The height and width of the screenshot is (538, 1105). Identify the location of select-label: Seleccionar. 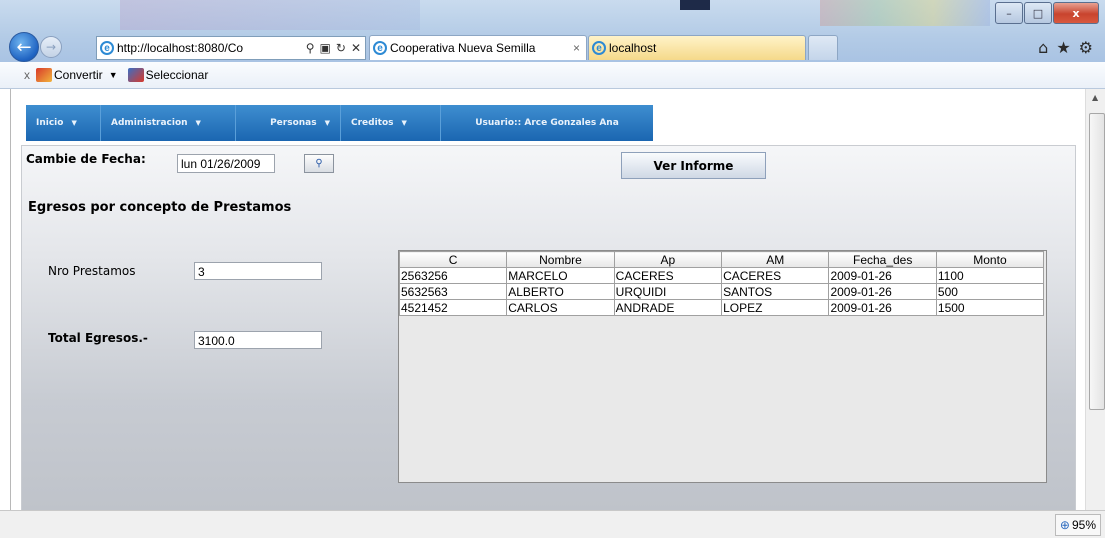
(177, 75).